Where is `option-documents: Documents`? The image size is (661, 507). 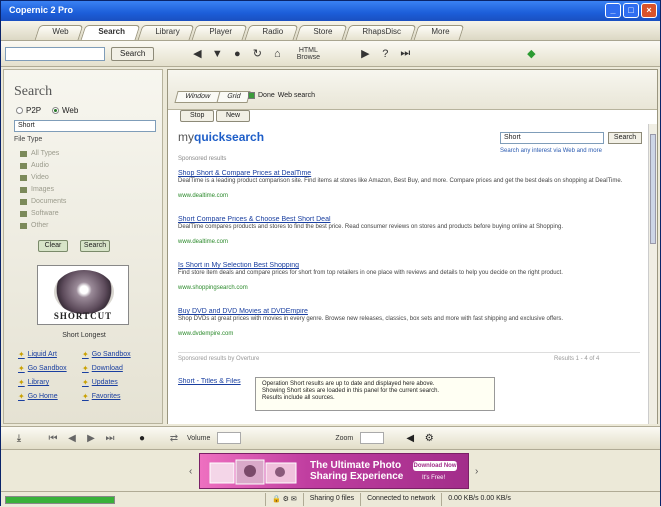 option-documents: Documents is located at coordinates (43, 201).